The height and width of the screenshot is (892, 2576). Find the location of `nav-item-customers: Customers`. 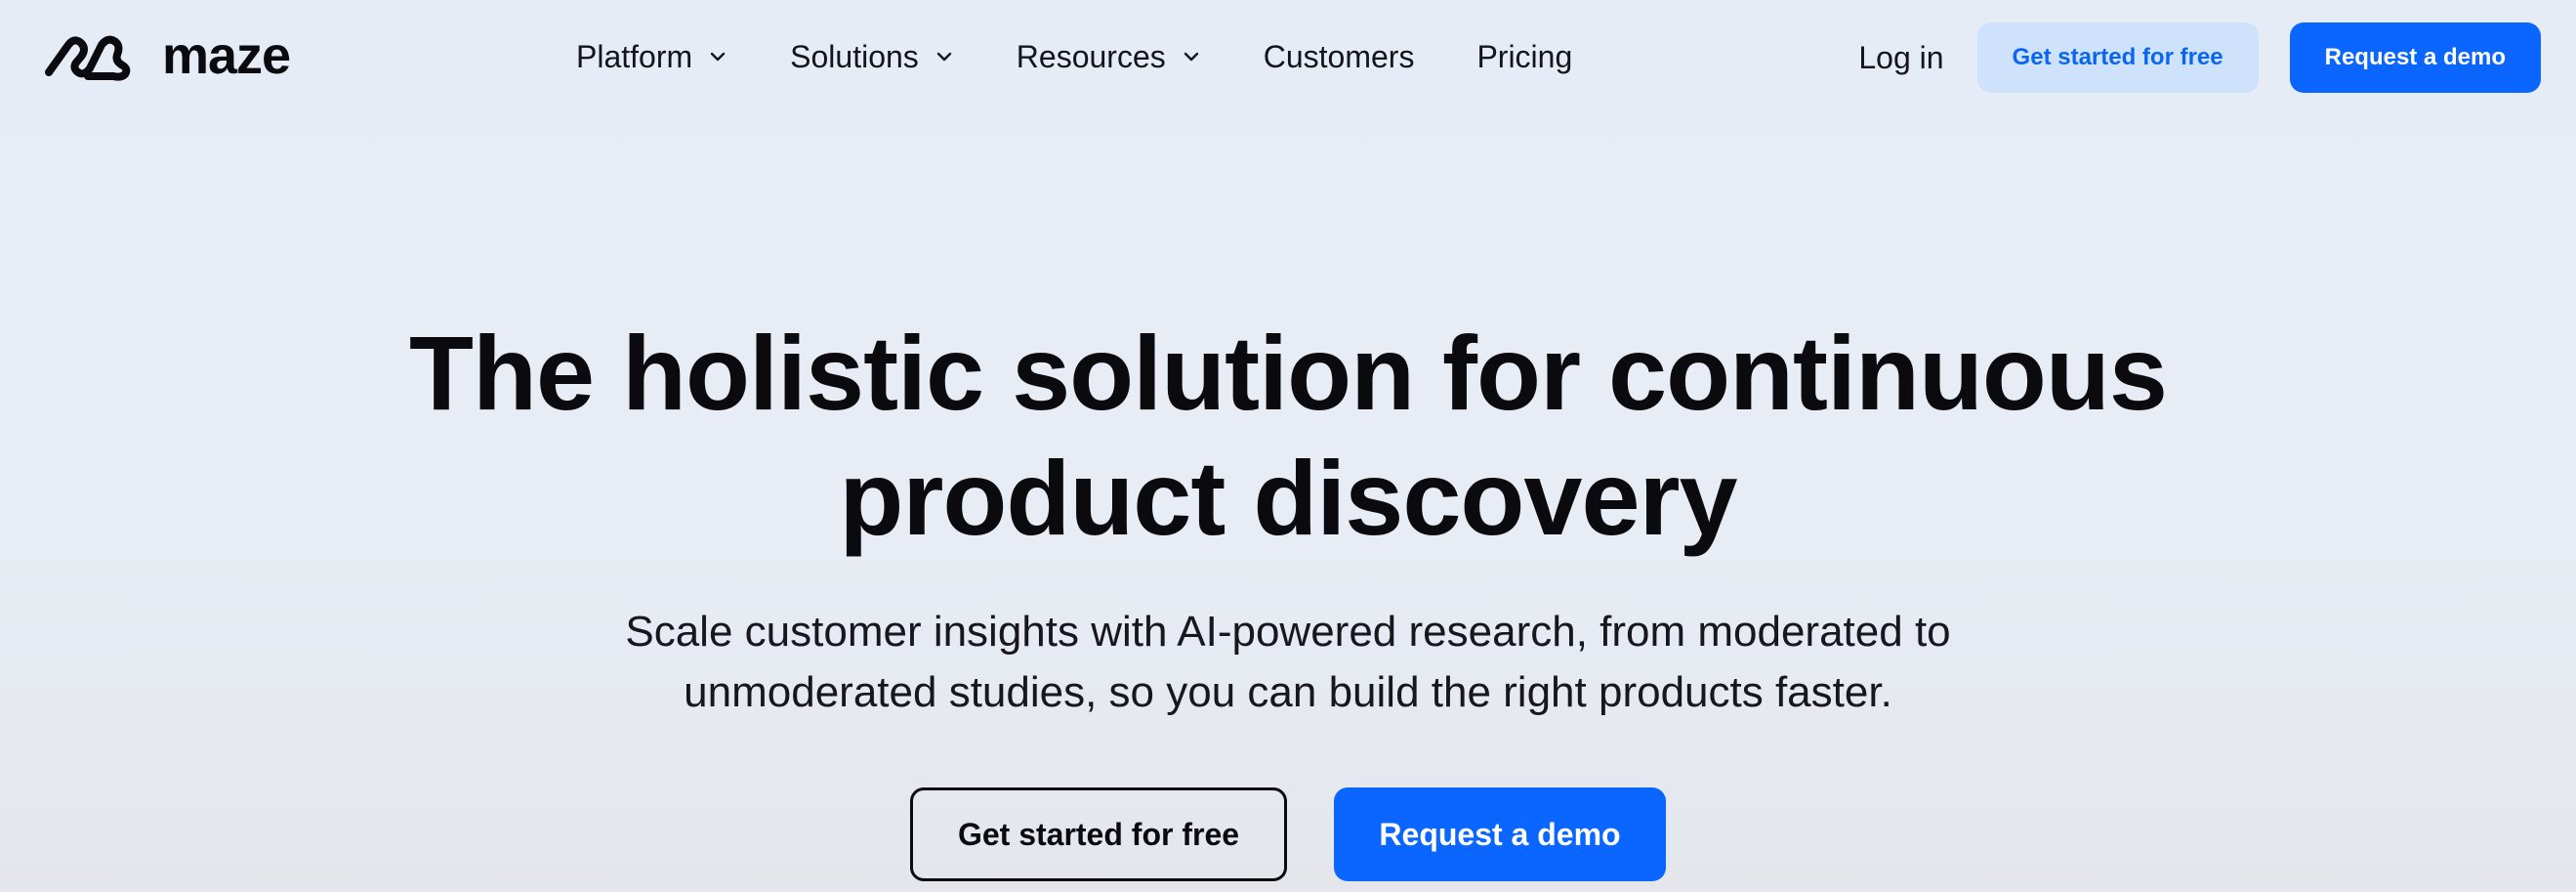

nav-item-customers: Customers is located at coordinates (1339, 56).